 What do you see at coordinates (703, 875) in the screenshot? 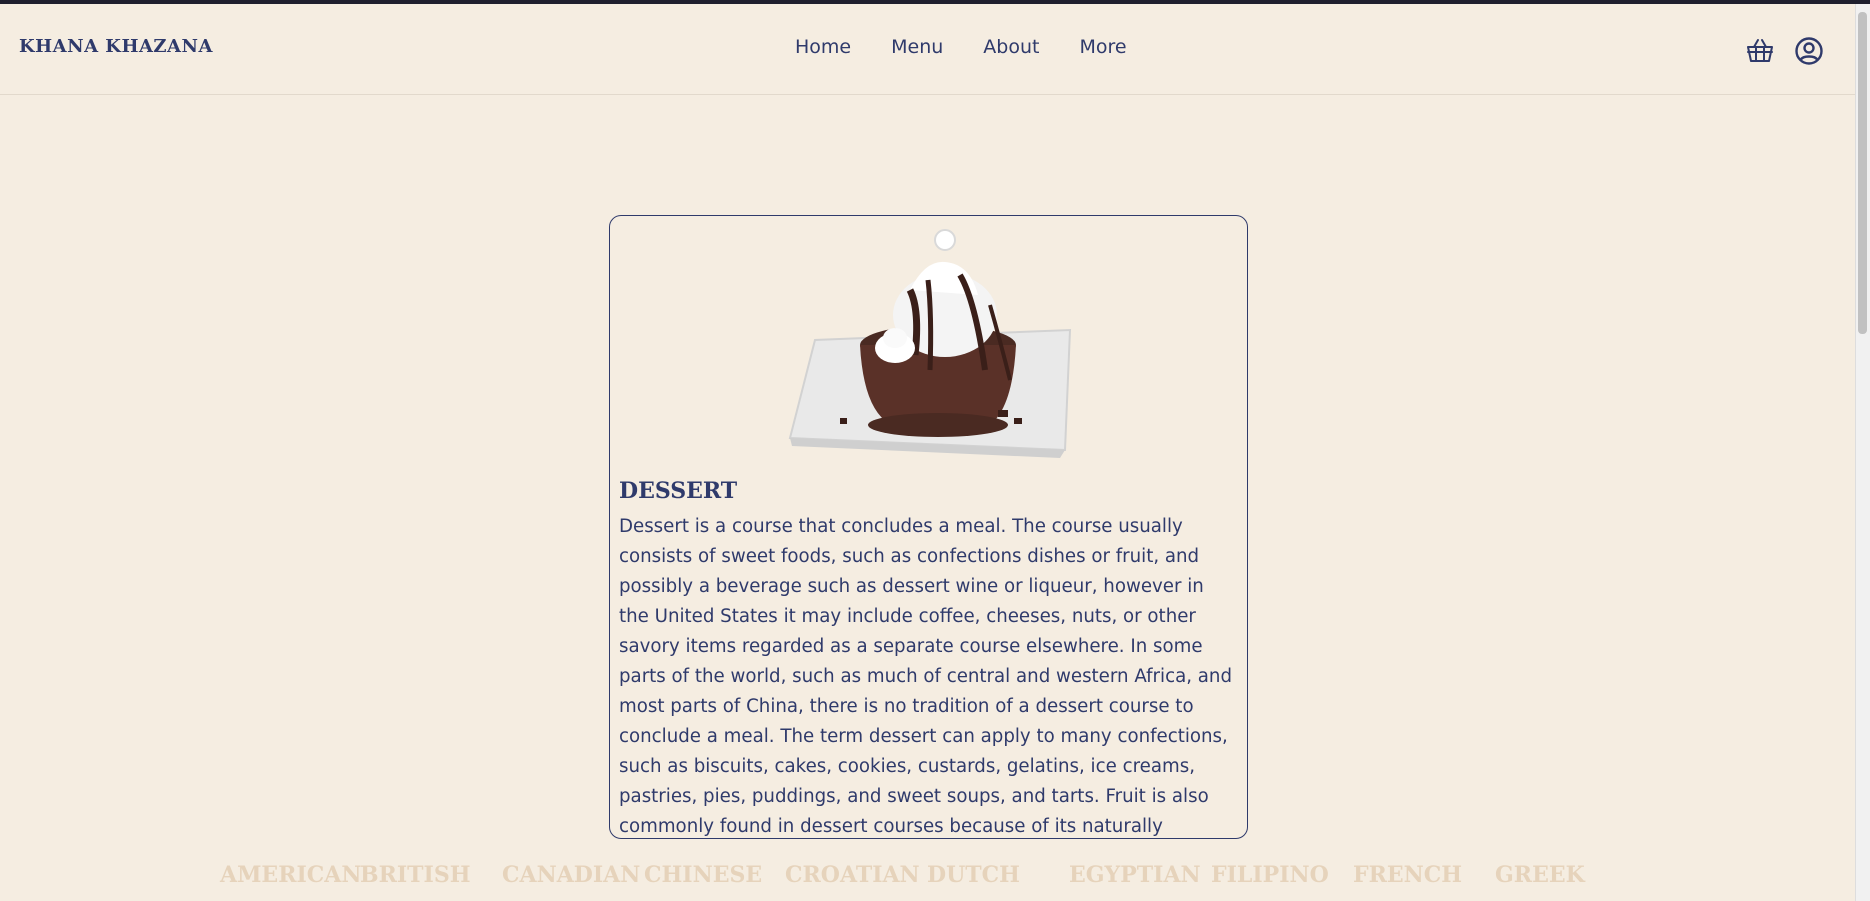
I see `cuisine-chinese: CHINESE` at bounding box center [703, 875].